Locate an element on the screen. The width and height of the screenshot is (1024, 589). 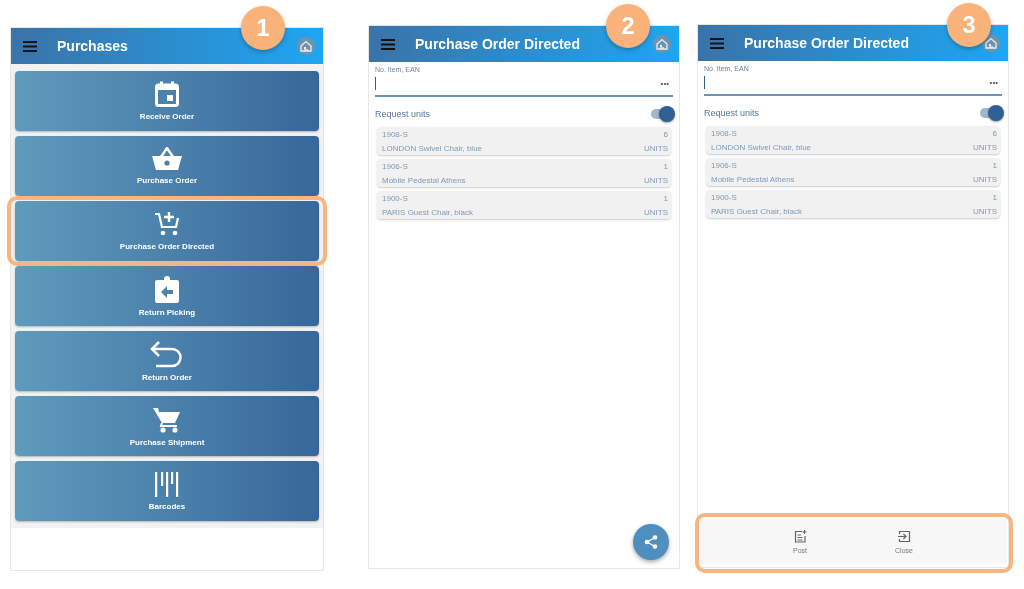
menu-tile: Return Picking is located at coordinates (167, 296).